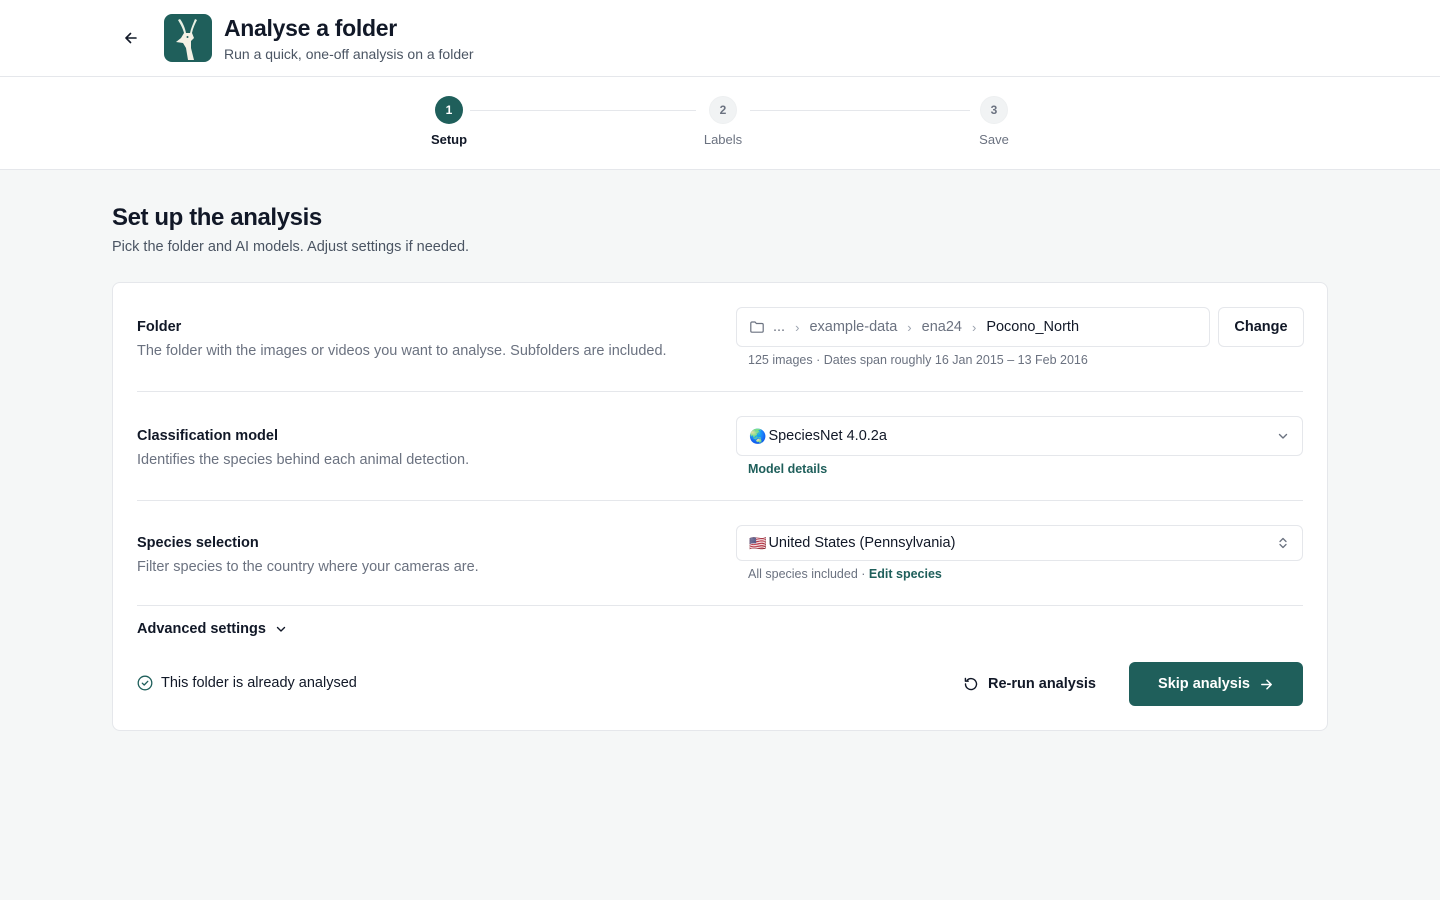 The height and width of the screenshot is (900, 1440). I want to click on rerun-analysis-label: Re-run analysis, so click(1042, 684).